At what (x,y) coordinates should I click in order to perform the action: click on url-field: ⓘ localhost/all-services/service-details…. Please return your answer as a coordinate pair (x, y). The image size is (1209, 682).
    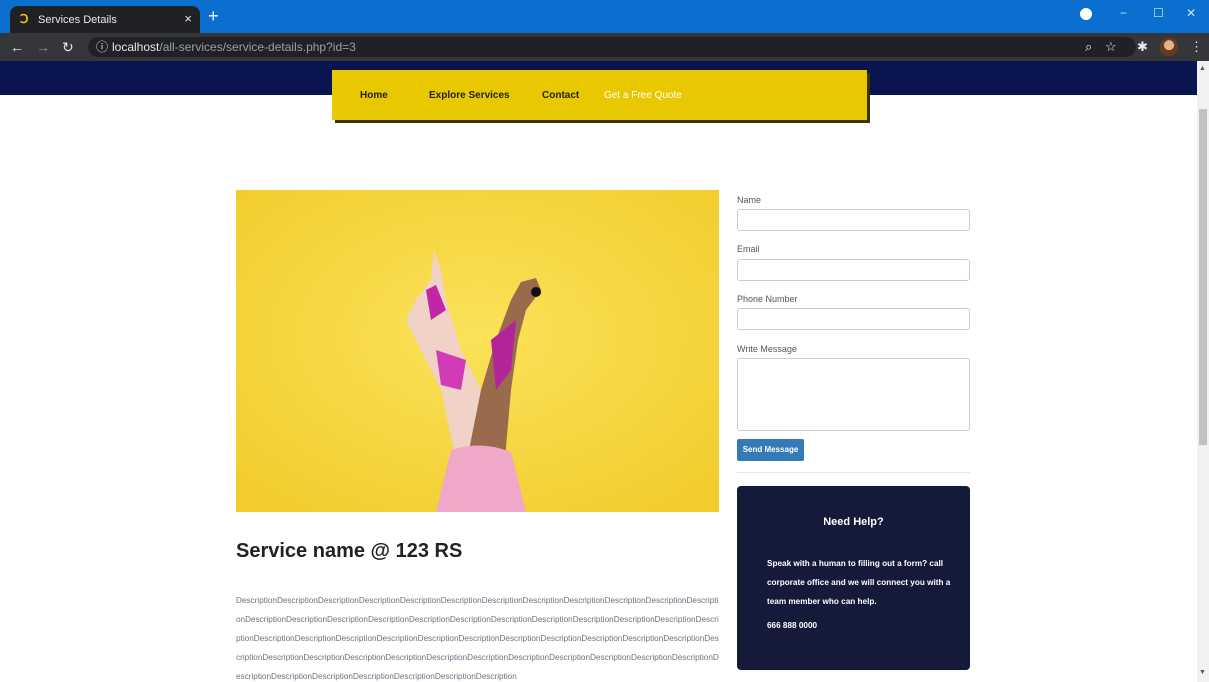
    Looking at the image, I should click on (612, 47).